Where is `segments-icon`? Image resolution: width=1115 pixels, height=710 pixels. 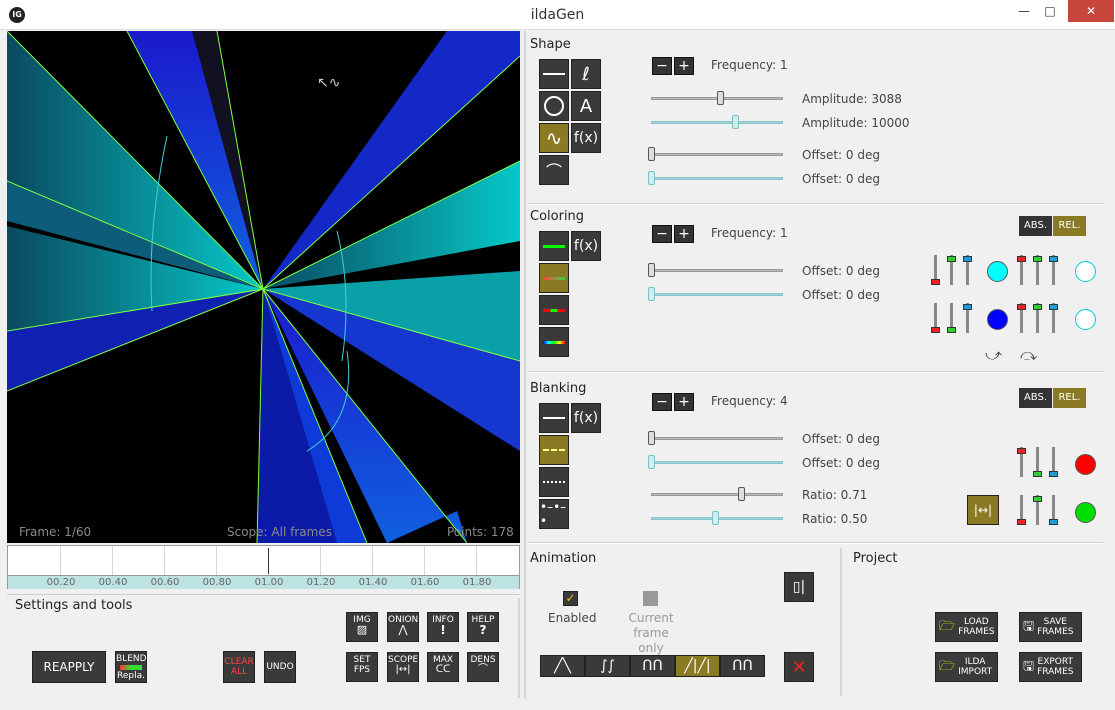 segments-icon is located at coordinates (554, 310).